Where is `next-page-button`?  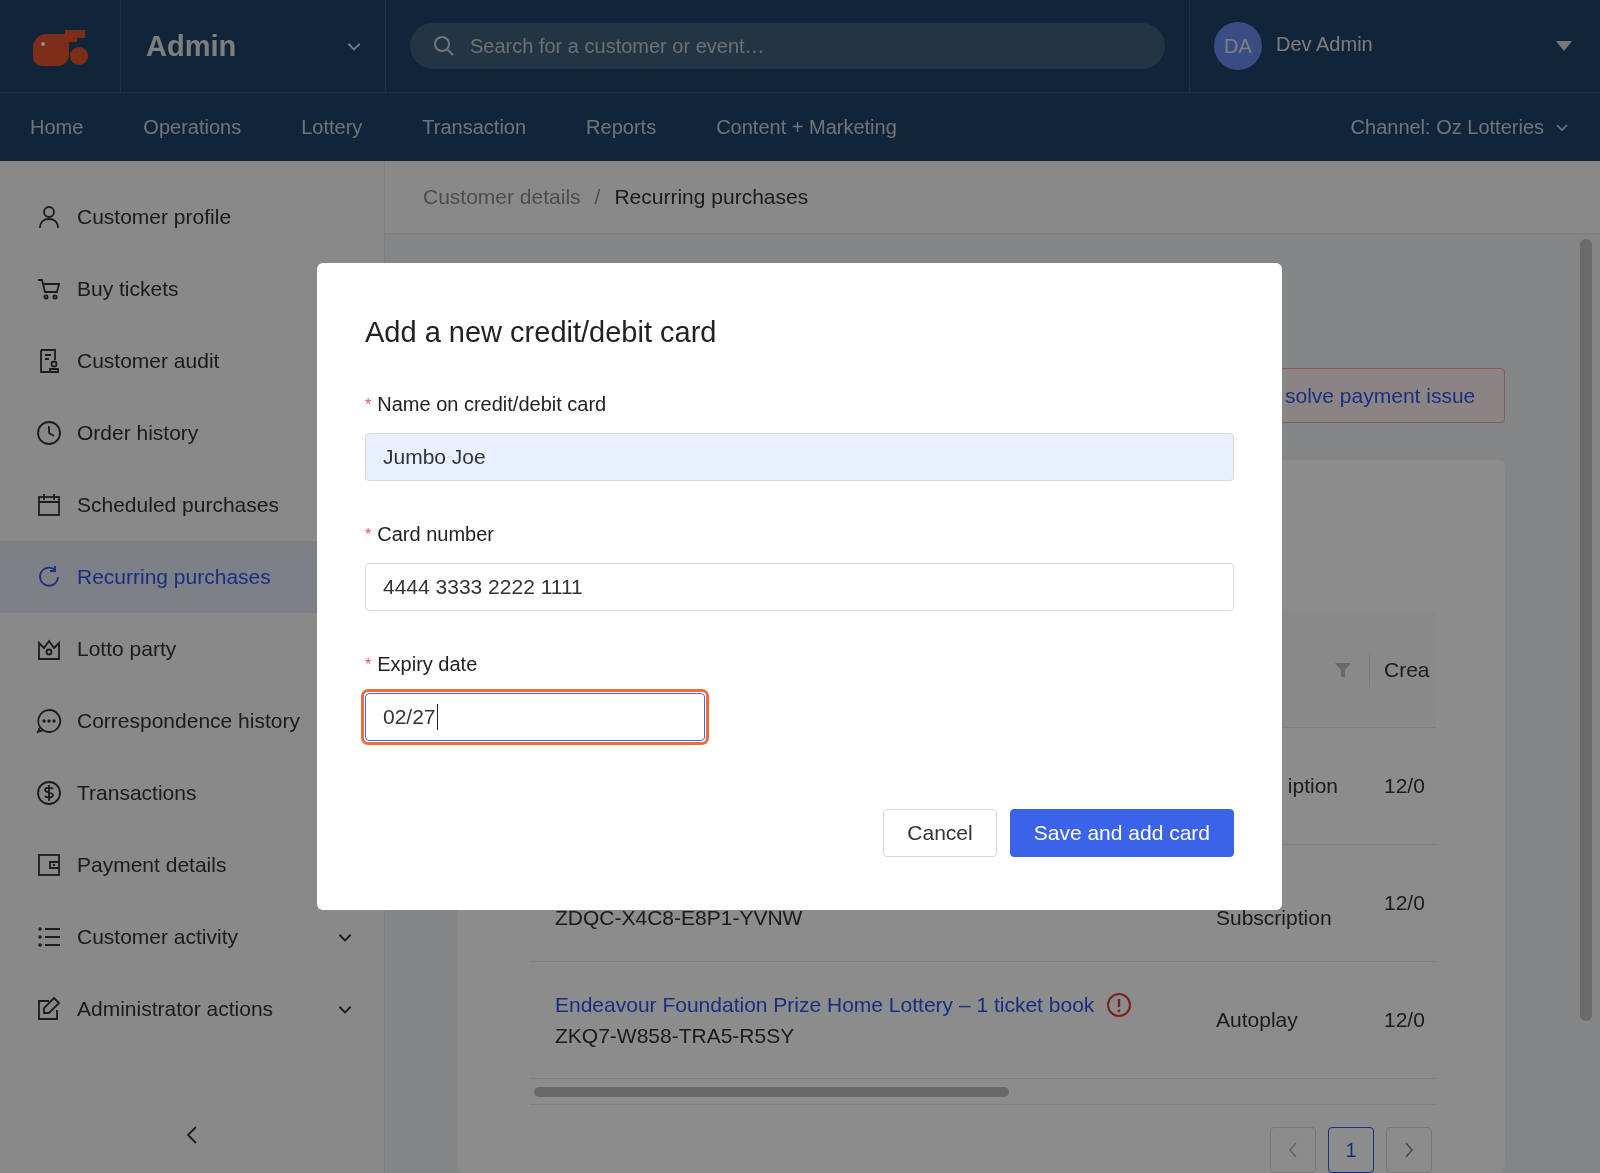
next-page-button is located at coordinates (1409, 1150).